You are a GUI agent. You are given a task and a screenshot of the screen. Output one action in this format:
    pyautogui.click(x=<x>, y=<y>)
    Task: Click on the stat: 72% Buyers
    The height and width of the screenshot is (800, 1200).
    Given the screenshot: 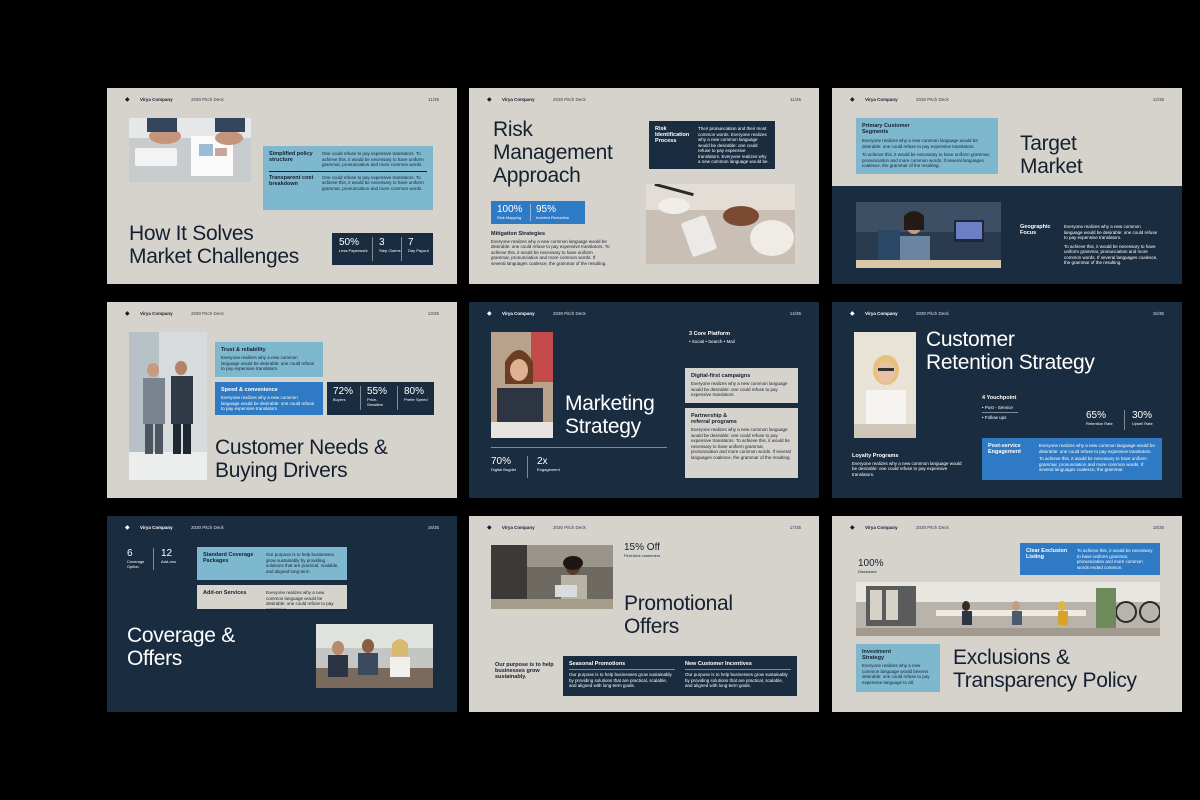 What is the action you would take?
    pyautogui.click(x=343, y=394)
    